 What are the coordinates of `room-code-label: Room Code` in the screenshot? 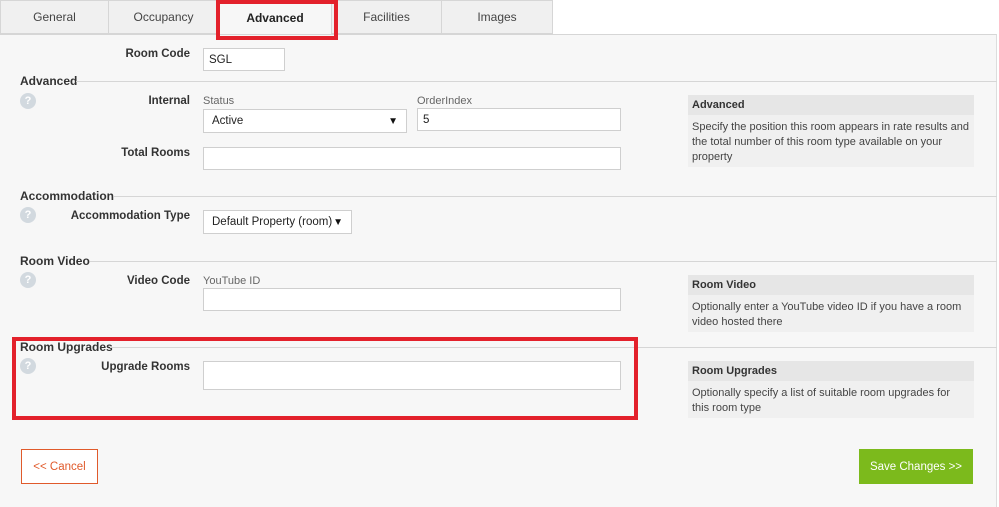 It's located at (157, 54).